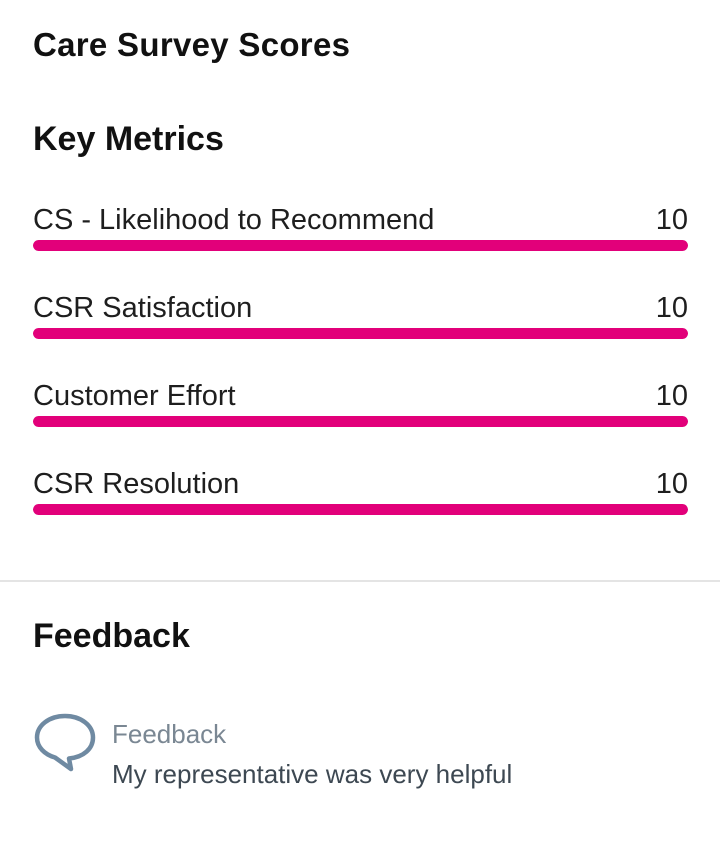 The width and height of the screenshot is (720, 868). I want to click on speech-bubble-icon, so click(65, 742).